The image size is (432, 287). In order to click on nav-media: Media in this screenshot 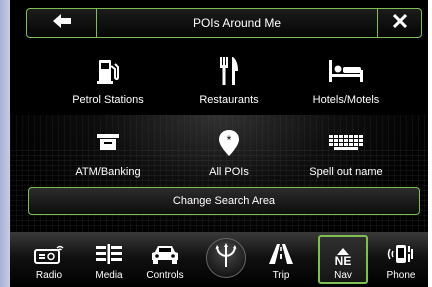, I will do `click(109, 261)`.